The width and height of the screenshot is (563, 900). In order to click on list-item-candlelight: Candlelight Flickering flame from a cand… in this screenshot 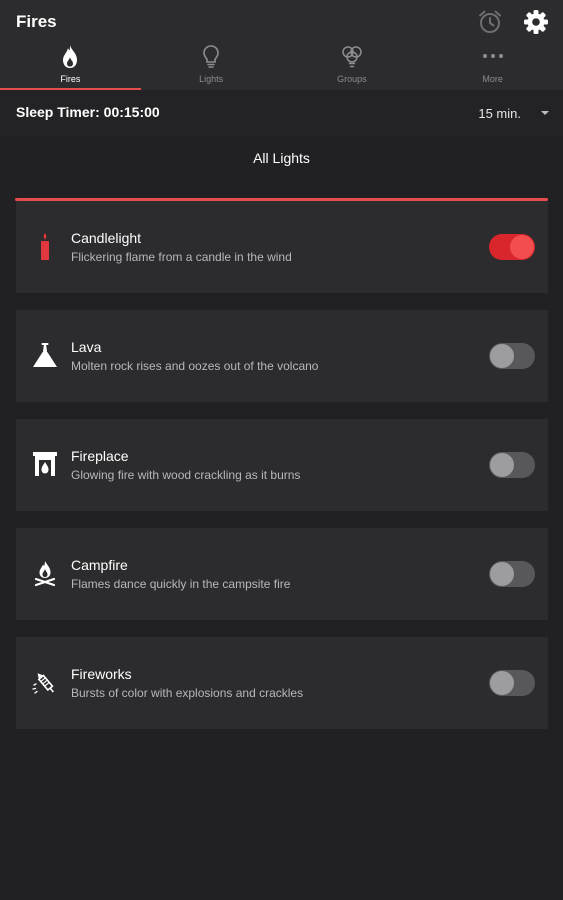, I will do `click(282, 247)`.